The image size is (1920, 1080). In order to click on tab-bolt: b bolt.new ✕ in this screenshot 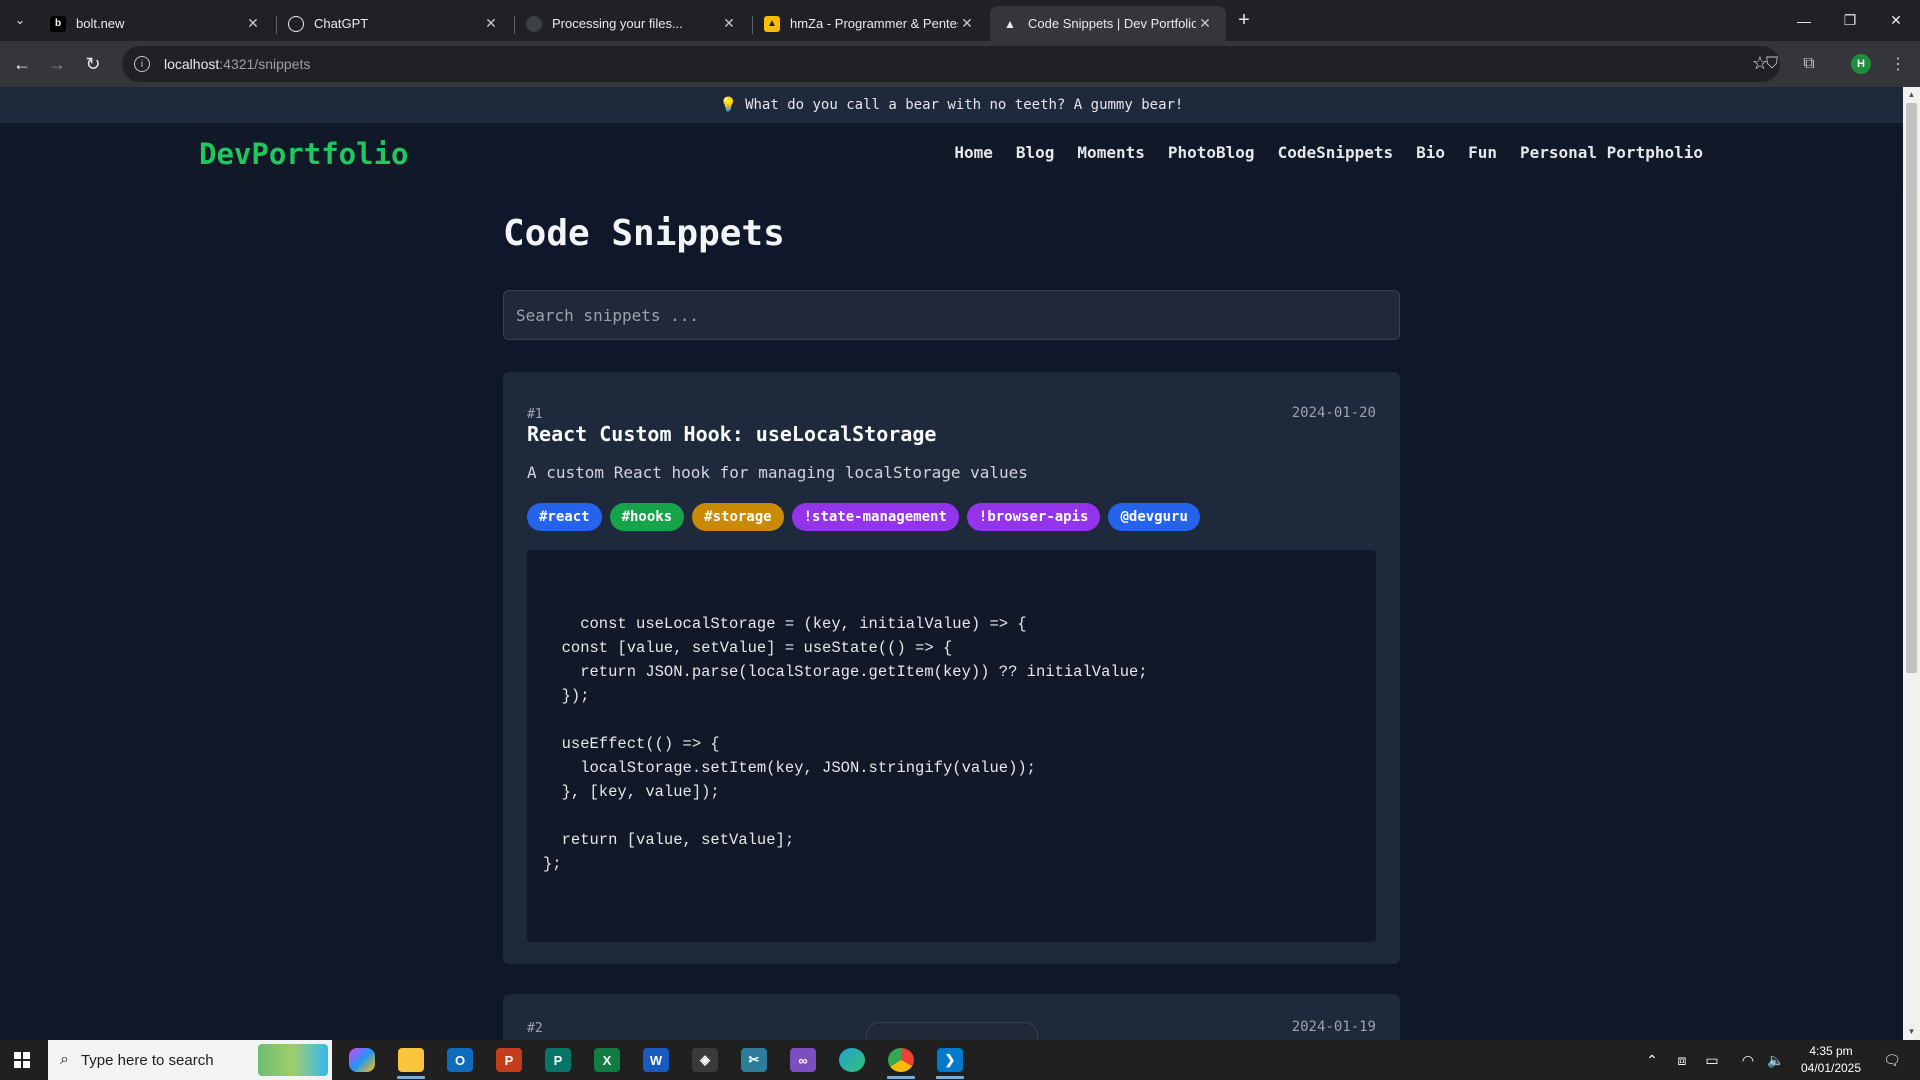, I will do `click(156, 23)`.